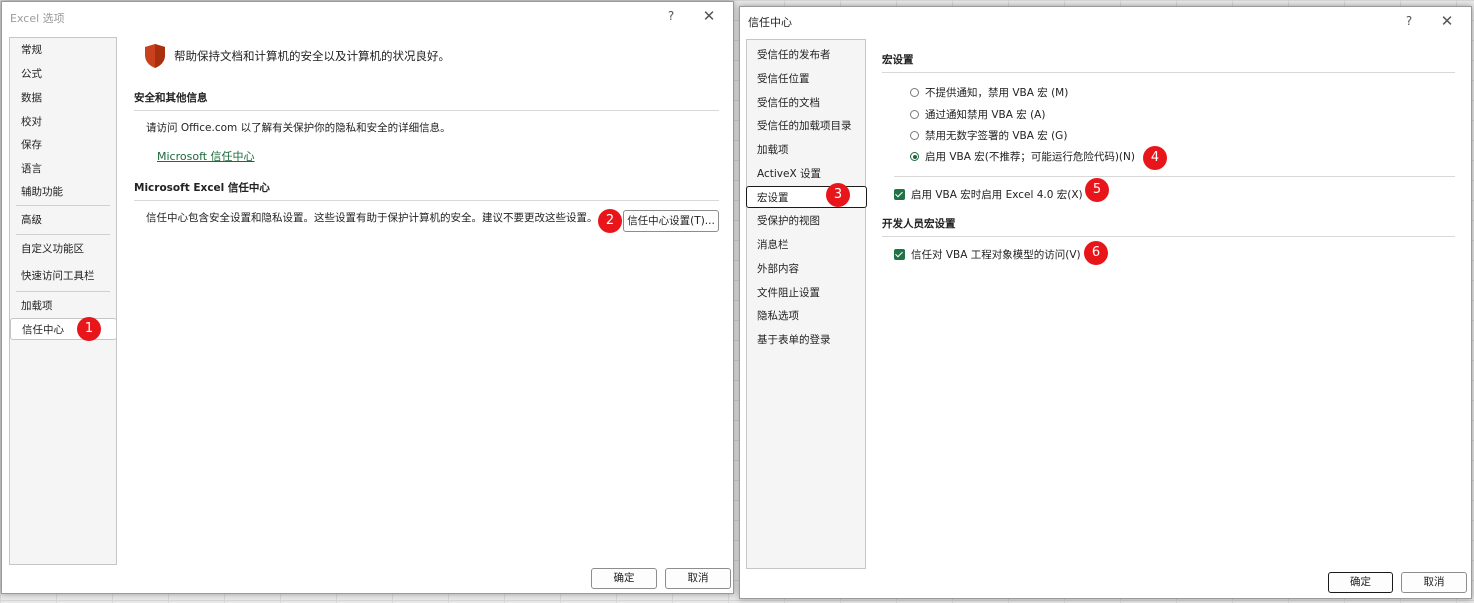 The width and height of the screenshot is (1474, 603). What do you see at coordinates (997, 195) in the screenshot?
I see `checkbox-label: 启用 VBA 宏时启用 Excel 4.0 宏(X)` at bounding box center [997, 195].